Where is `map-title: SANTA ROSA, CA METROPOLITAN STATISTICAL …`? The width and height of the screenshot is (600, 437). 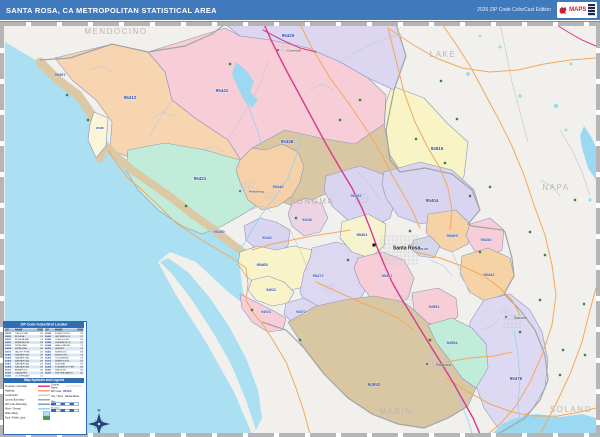
map-title: SANTA ROSA, CA METROPOLITAN STATISTICAL … is located at coordinates (111, 10).